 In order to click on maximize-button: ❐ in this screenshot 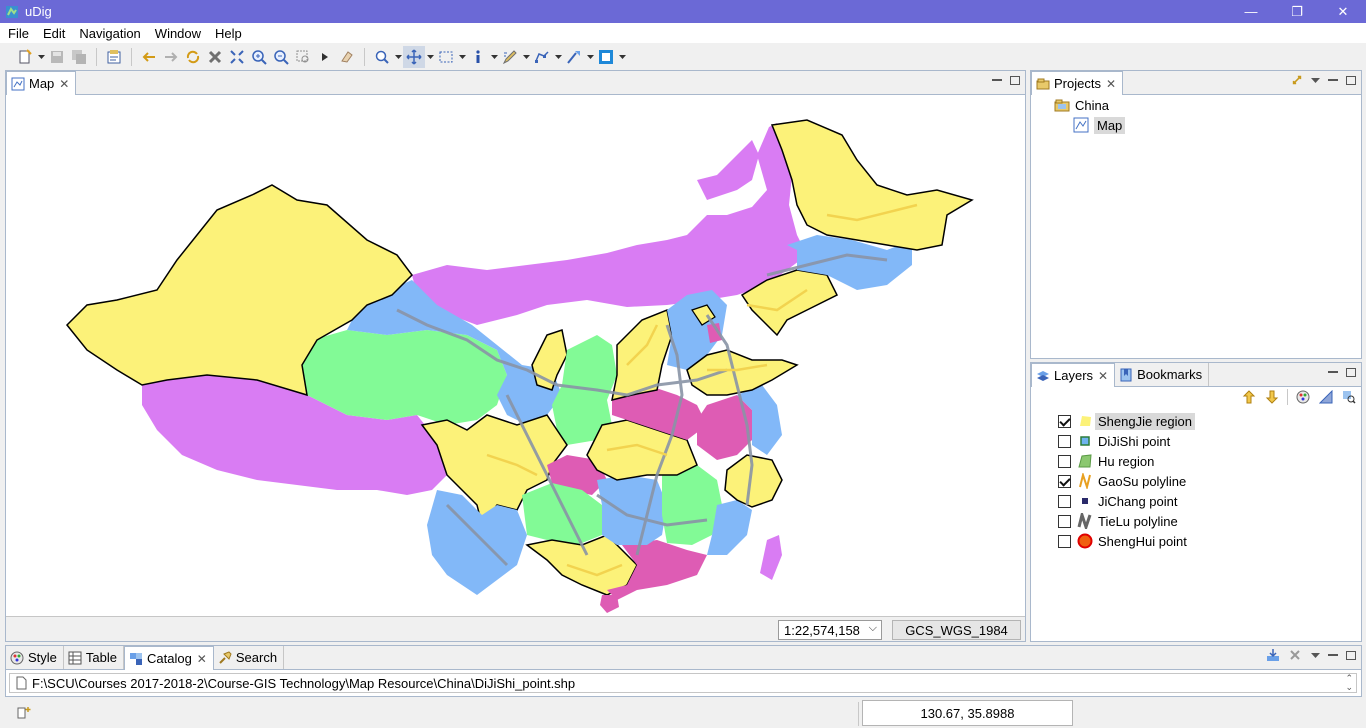, I will do `click(1297, 11)`.